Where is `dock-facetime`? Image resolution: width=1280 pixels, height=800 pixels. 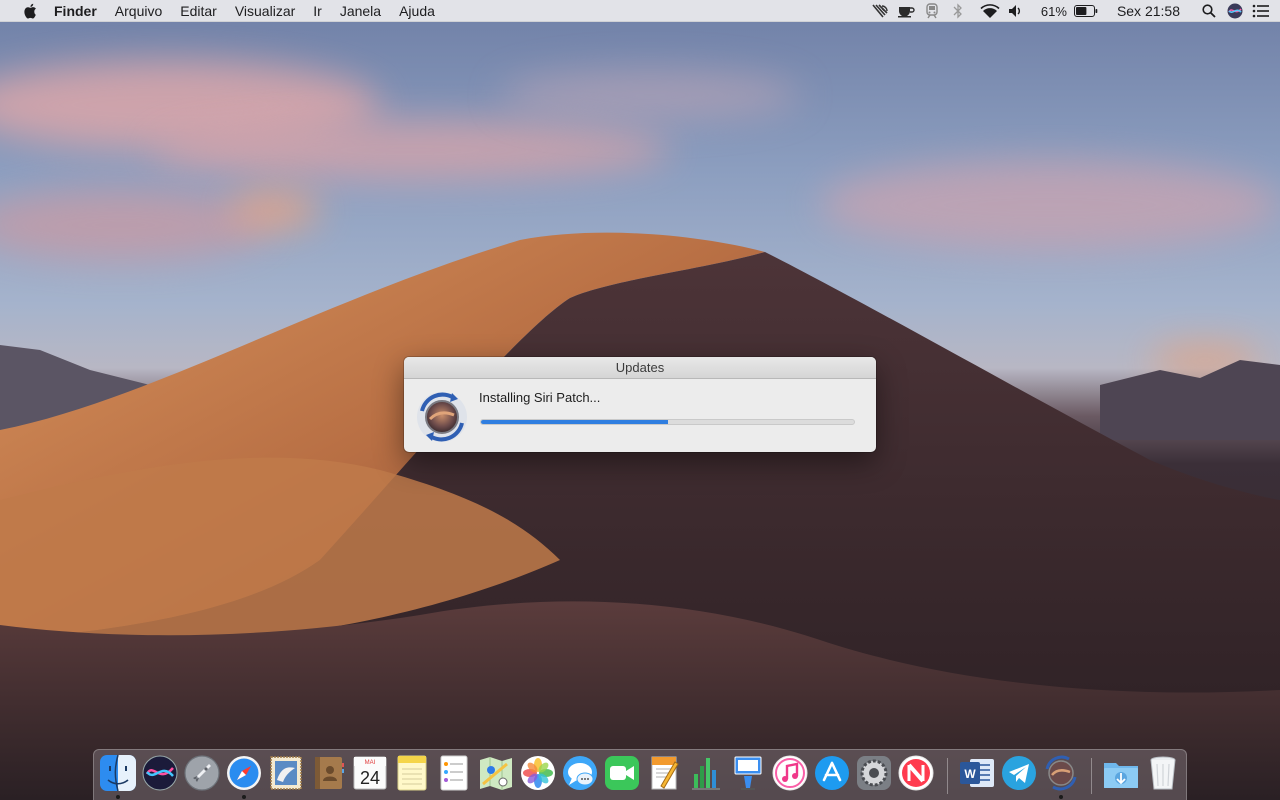 dock-facetime is located at coordinates (622, 773).